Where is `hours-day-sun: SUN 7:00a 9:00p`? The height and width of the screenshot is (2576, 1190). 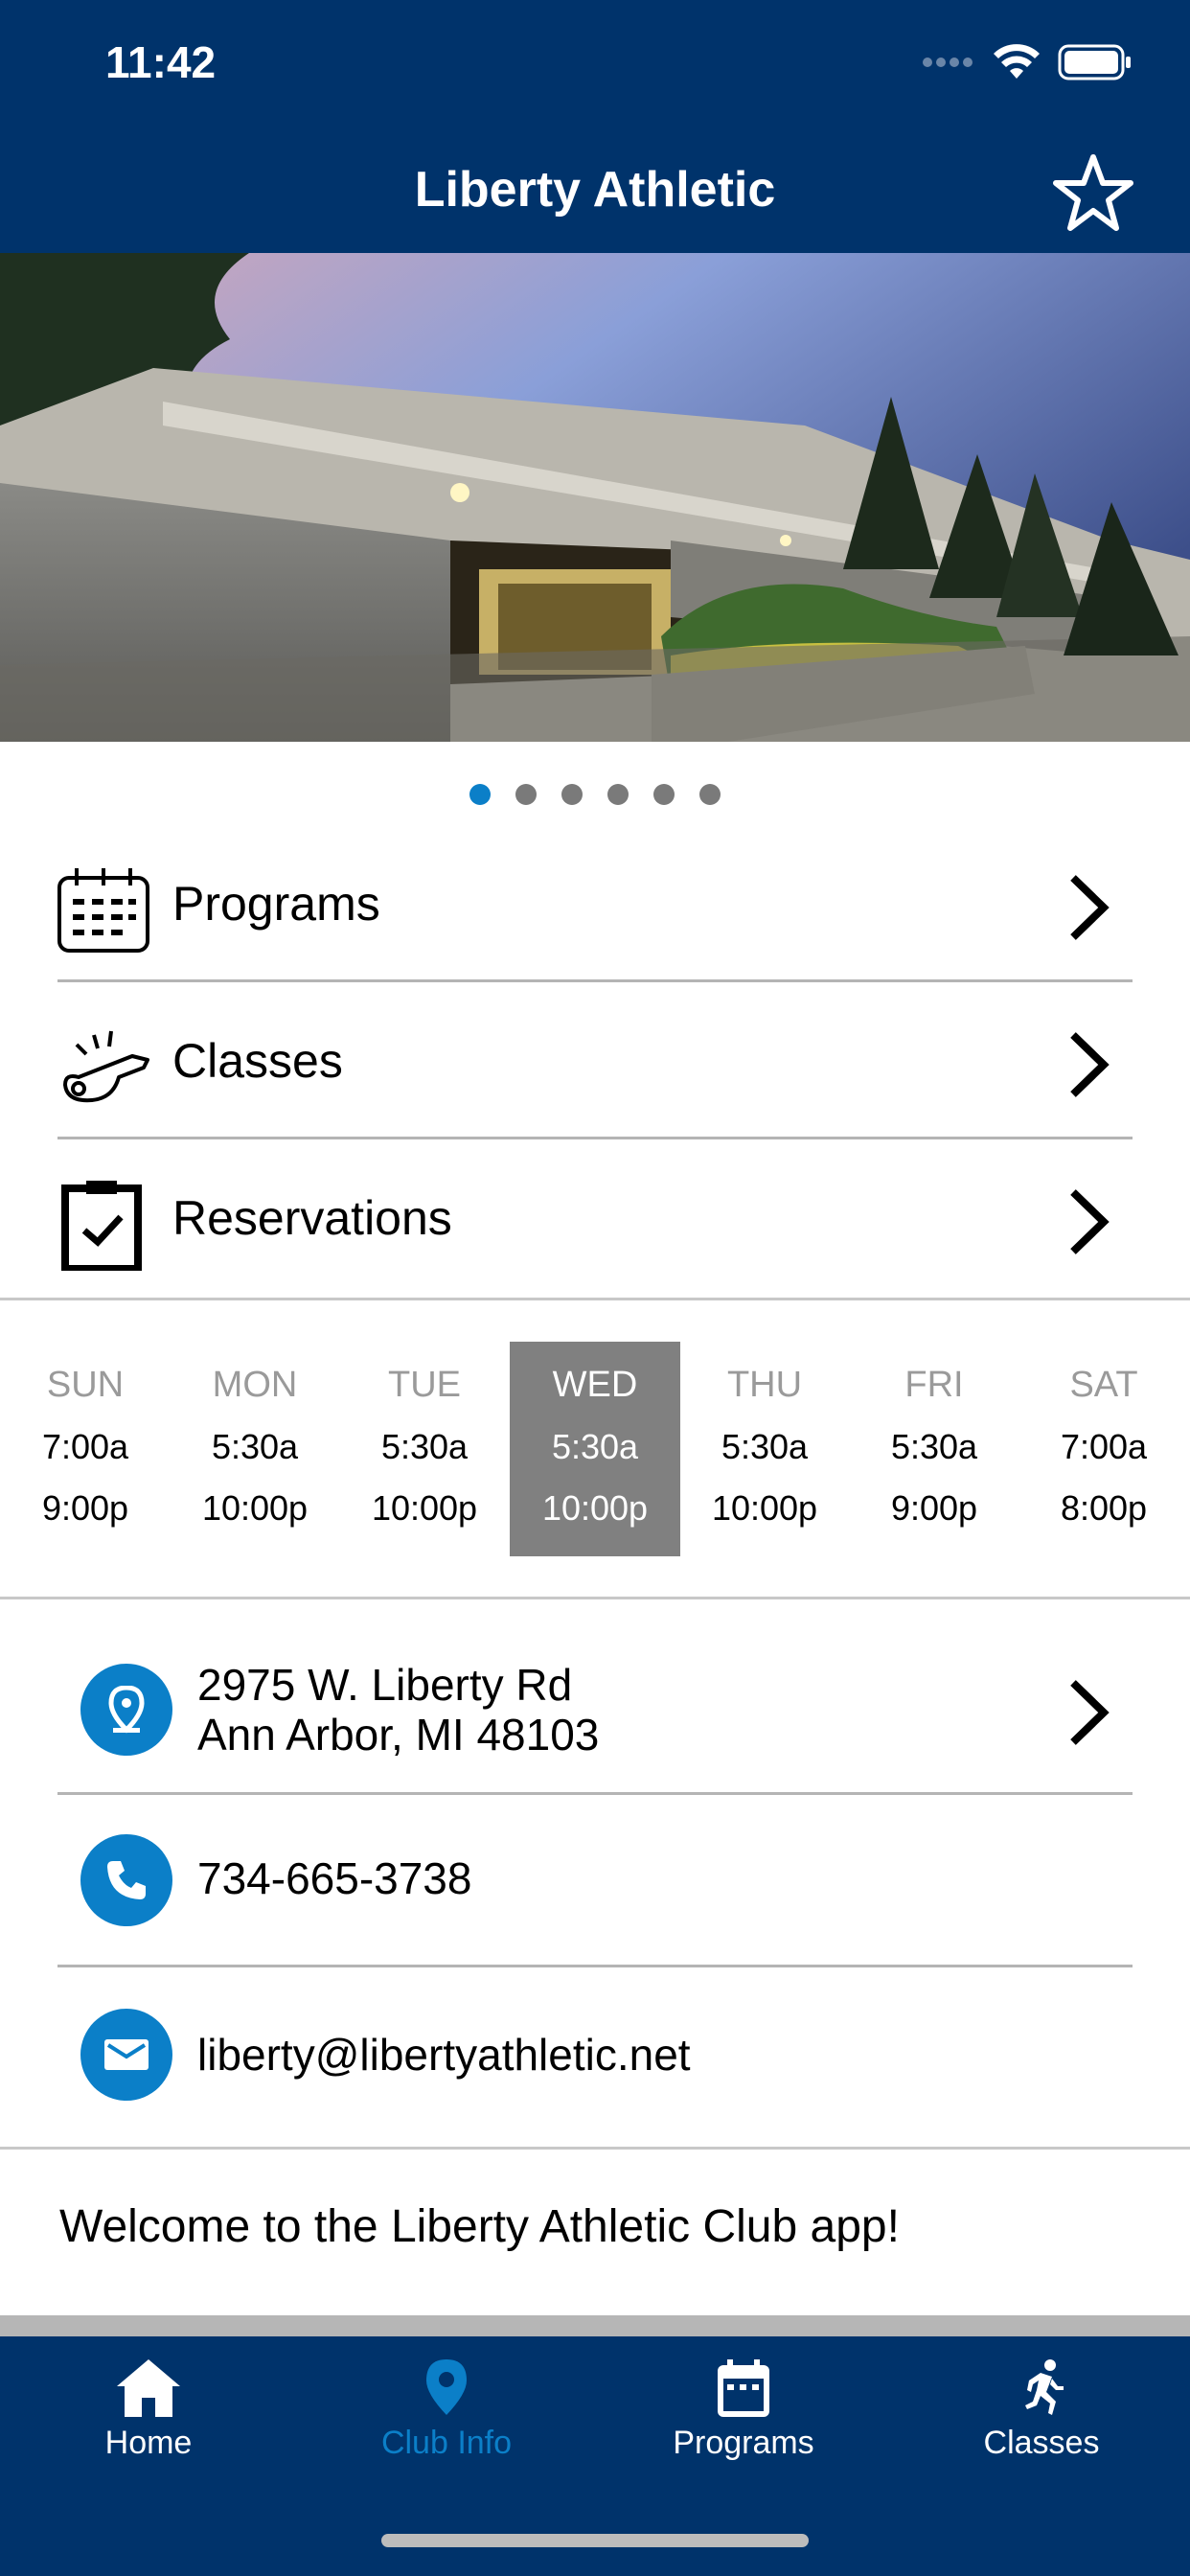 hours-day-sun: SUN 7:00a 9:00p is located at coordinates (86, 1449).